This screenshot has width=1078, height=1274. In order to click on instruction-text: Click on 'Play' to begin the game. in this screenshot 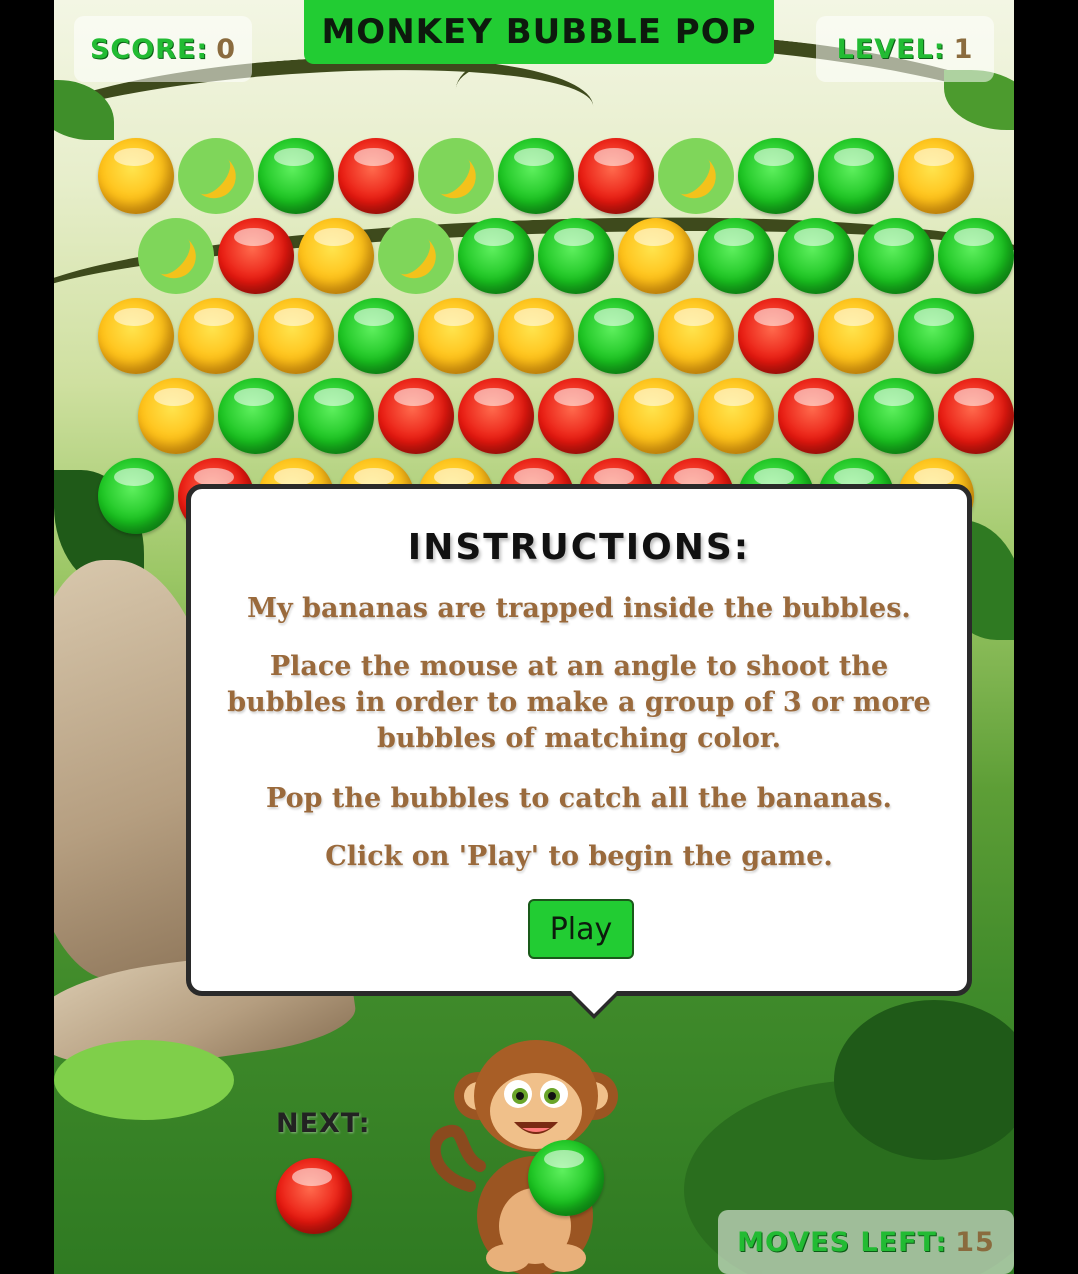, I will do `click(579, 856)`.